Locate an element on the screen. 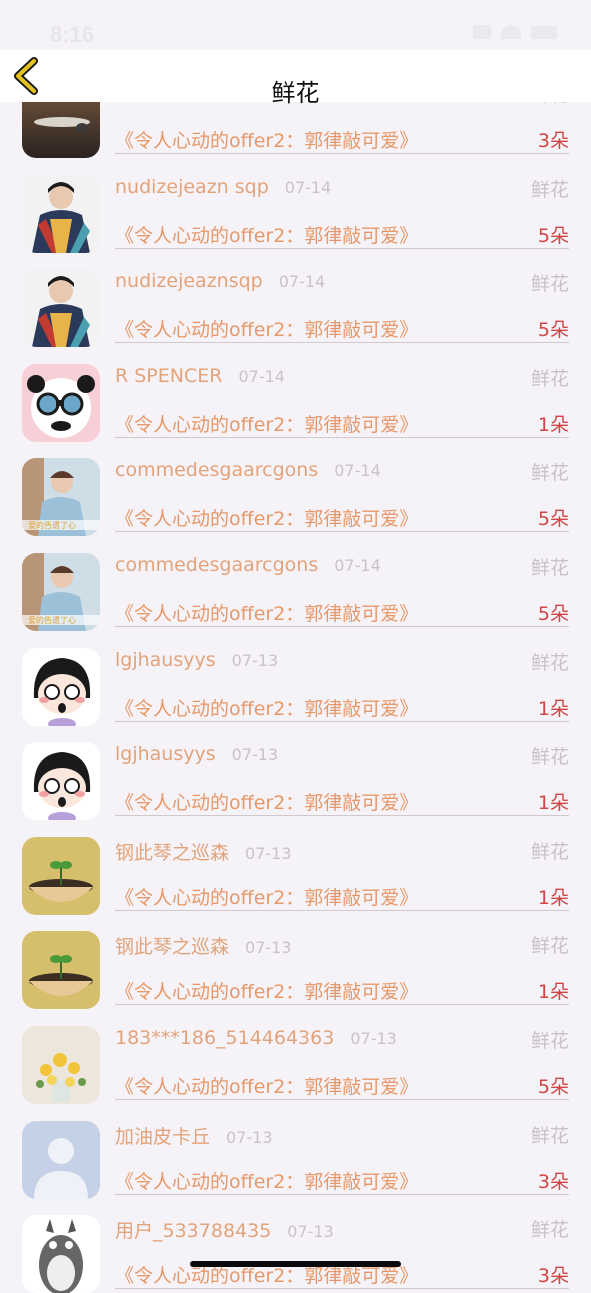 This screenshot has width=591, height=1293. username: R SPENCER 07-14 is located at coordinates (200, 376).